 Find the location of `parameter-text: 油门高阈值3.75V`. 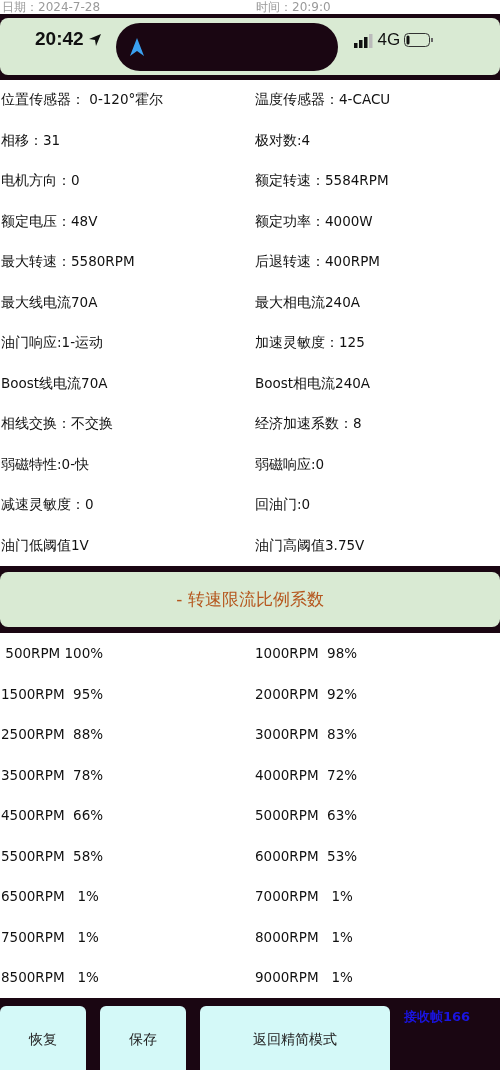

parameter-text: 油门高阈值3.75V is located at coordinates (310, 545).